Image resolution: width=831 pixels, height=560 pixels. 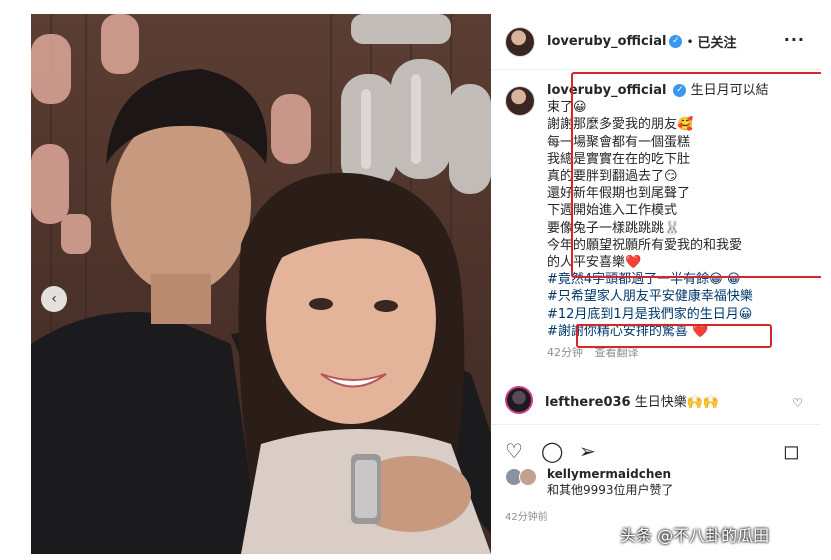 I want to click on post-header: loveruby_official ✓ • 已关注 ···, so click(x=656, y=42).